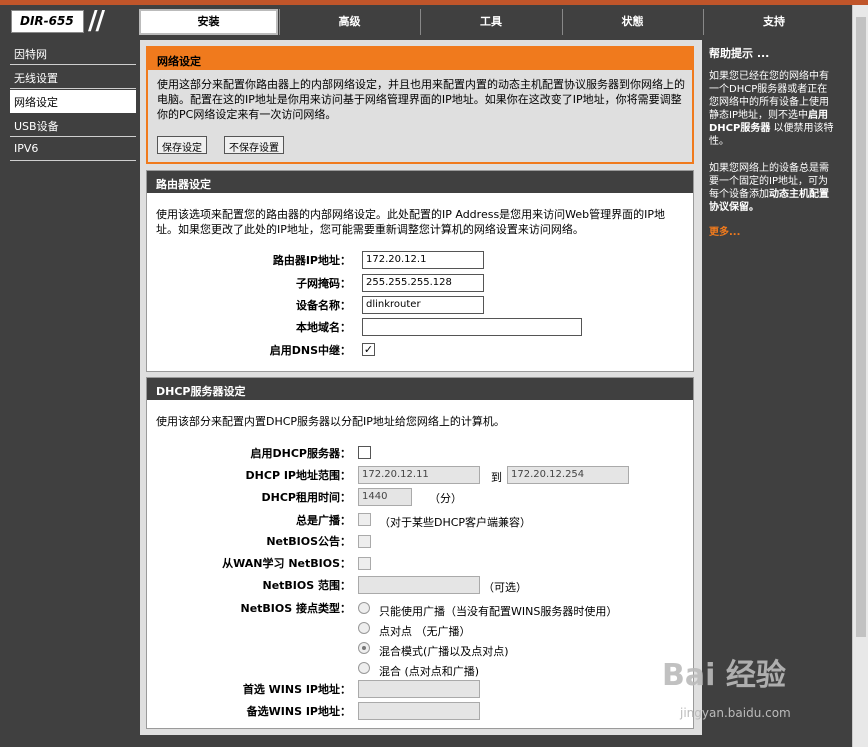 The height and width of the screenshot is (747, 868). What do you see at coordinates (254, 145) in the screenshot?
I see `dont-save-button: 不保存设置` at bounding box center [254, 145].